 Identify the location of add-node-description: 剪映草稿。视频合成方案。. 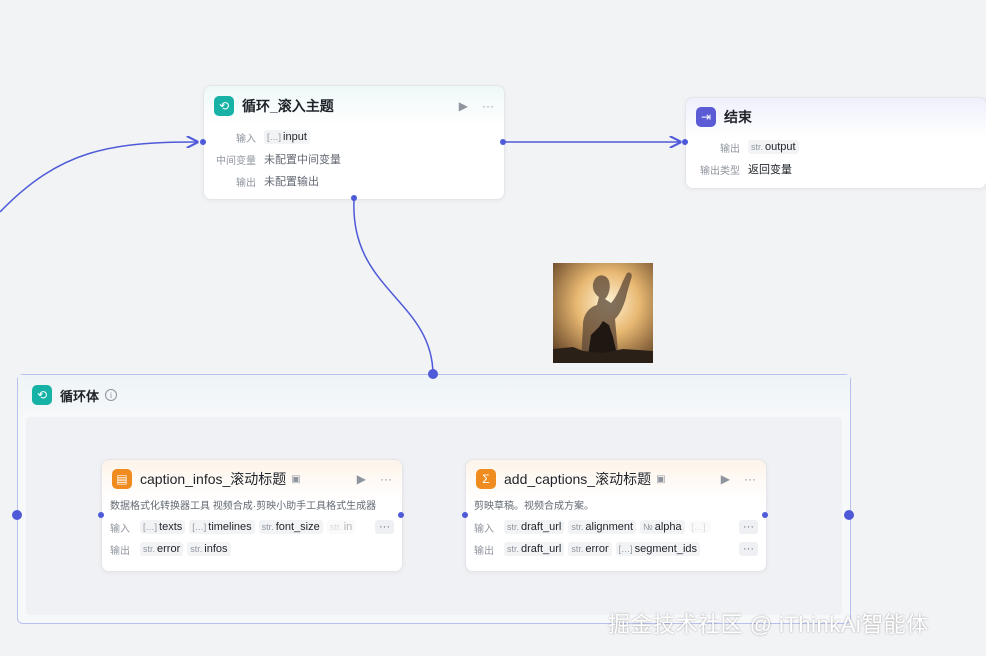
(534, 506).